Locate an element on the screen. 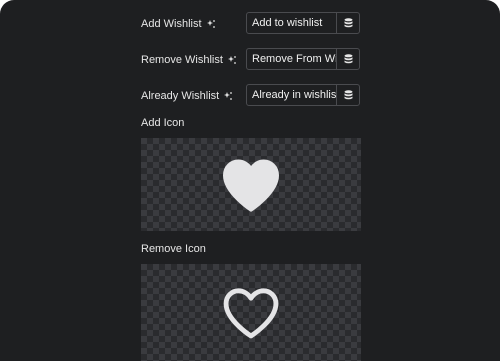 The width and height of the screenshot is (500, 361). already-wishlist-row: Already Wishlist is located at coordinates (251, 96).